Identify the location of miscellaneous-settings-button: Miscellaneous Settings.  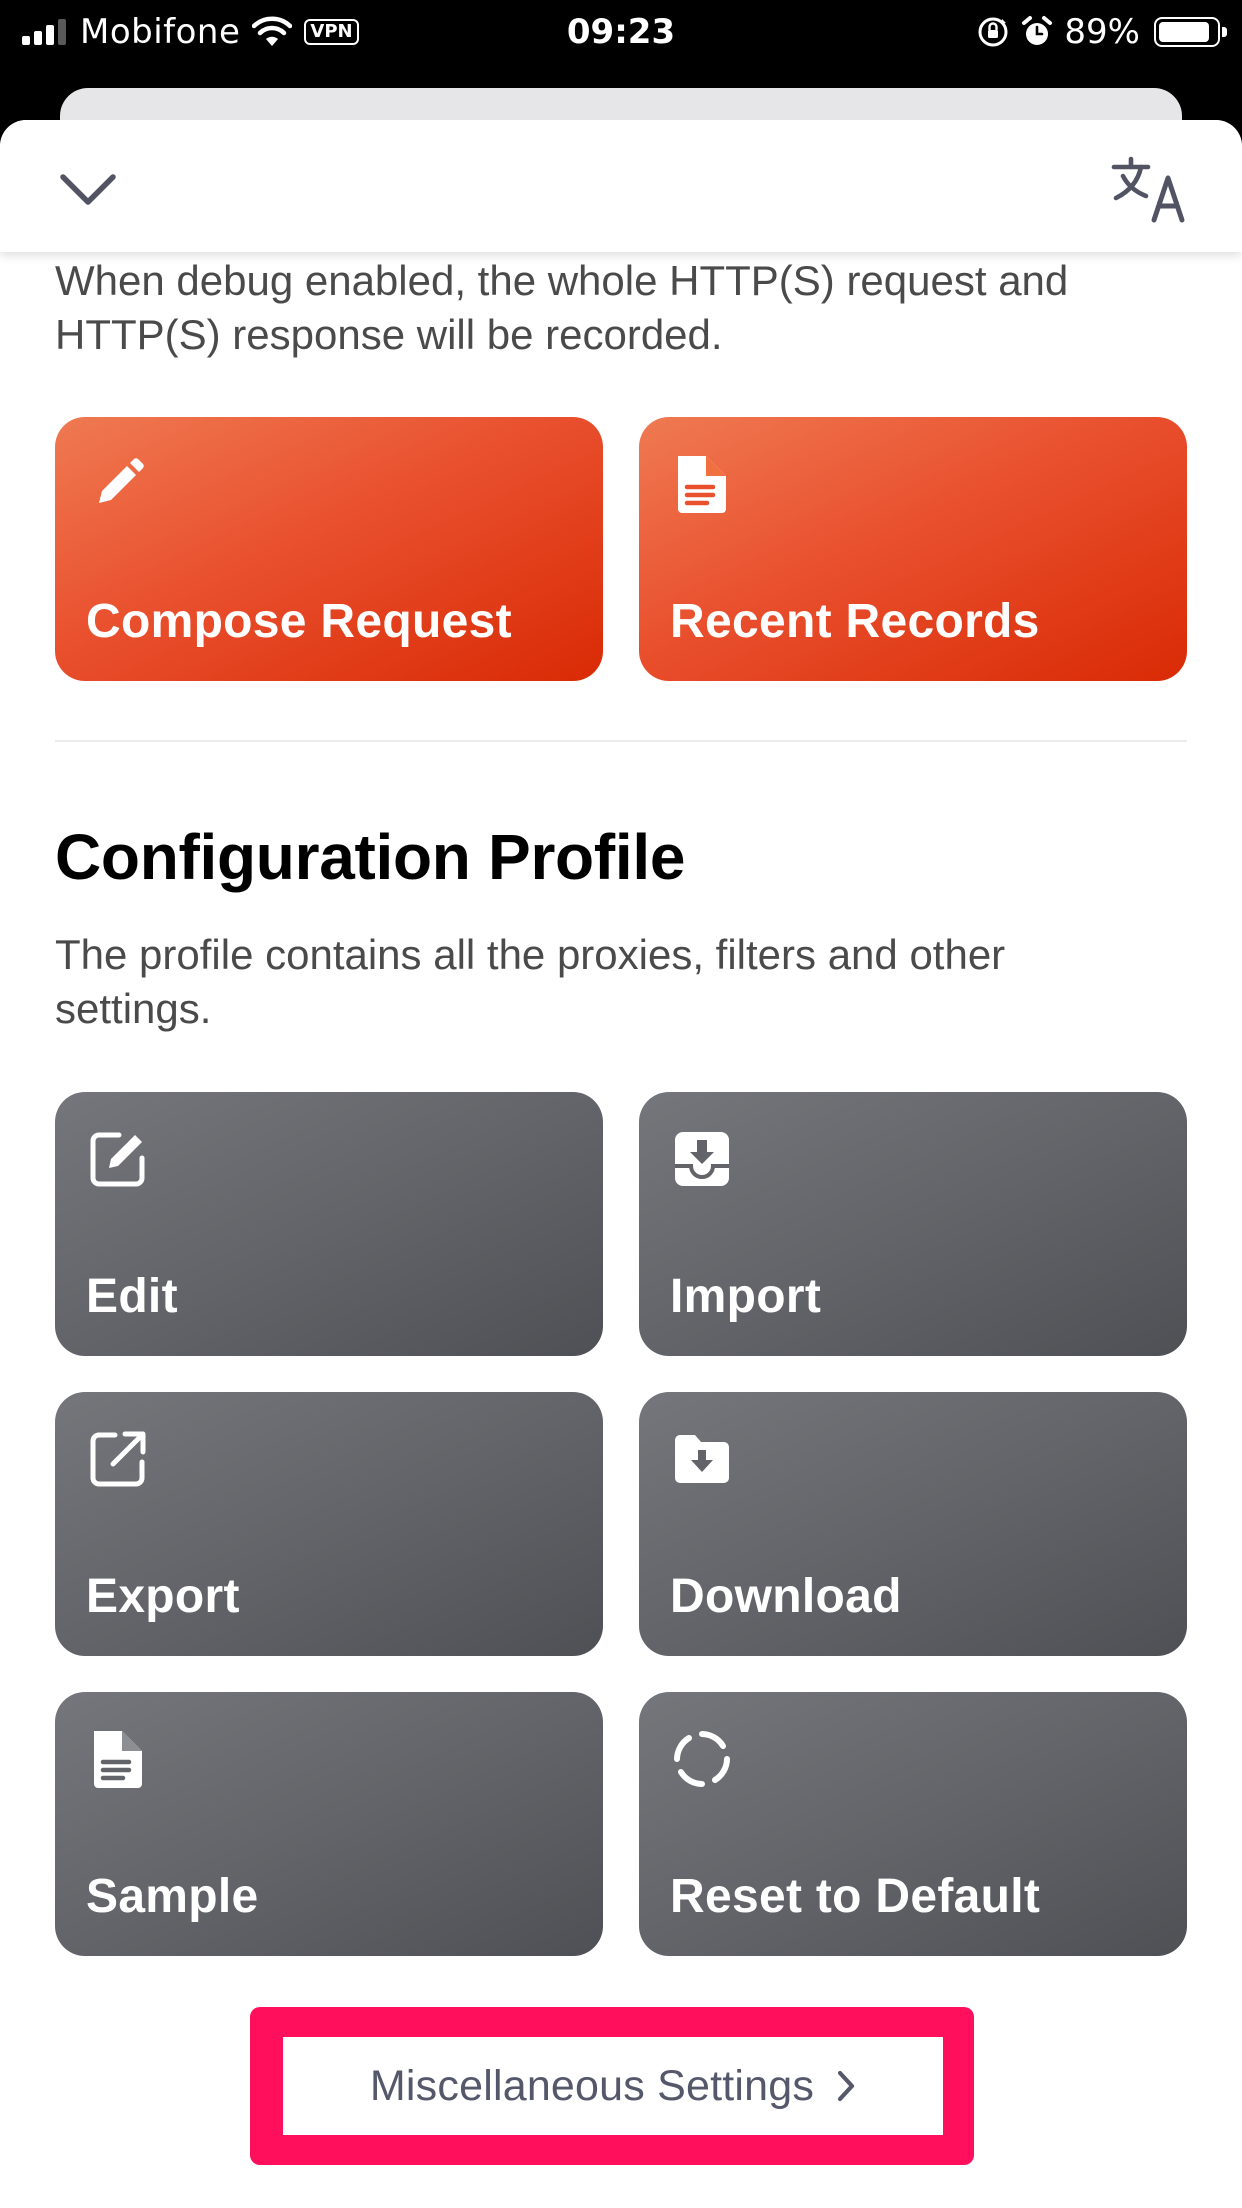
(613, 2086).